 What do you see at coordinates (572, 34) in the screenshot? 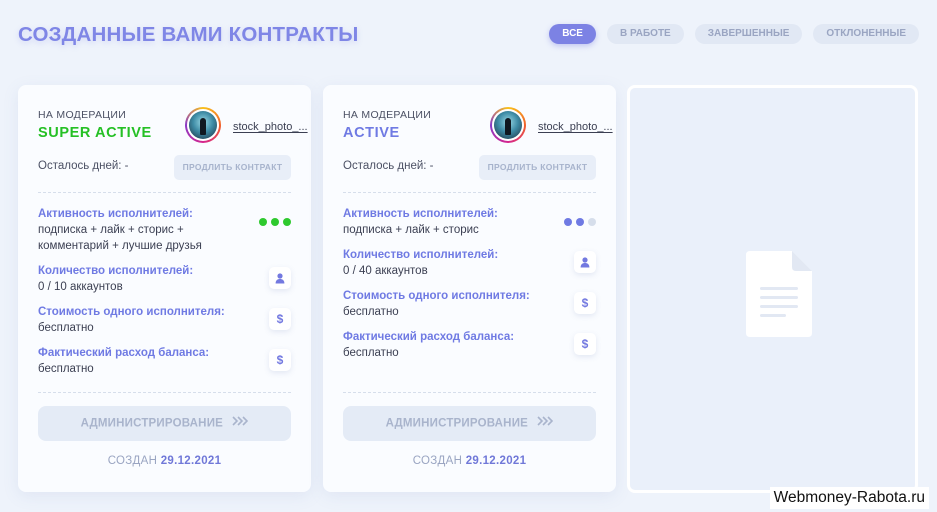
I see `filter-tab-all: ВСЕ` at bounding box center [572, 34].